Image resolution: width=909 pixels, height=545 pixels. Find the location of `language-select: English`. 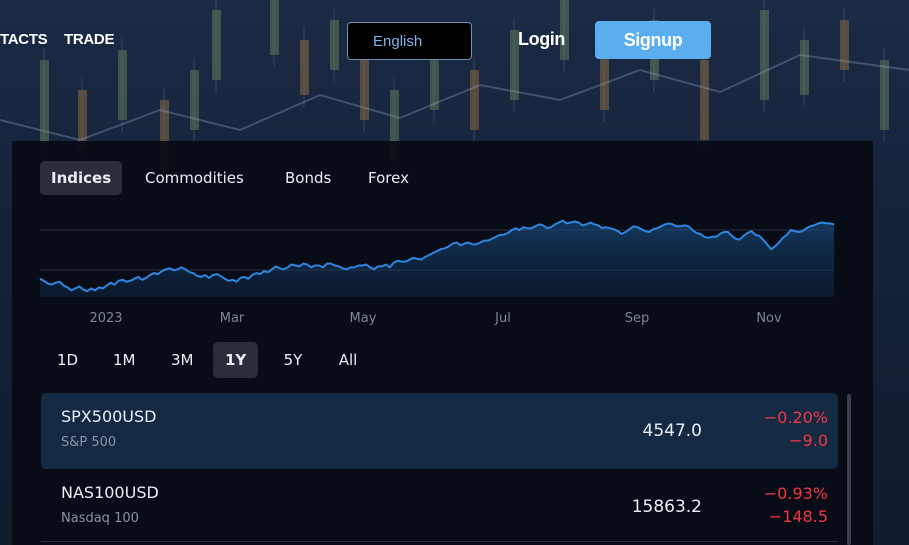

language-select: English is located at coordinates (409, 41).